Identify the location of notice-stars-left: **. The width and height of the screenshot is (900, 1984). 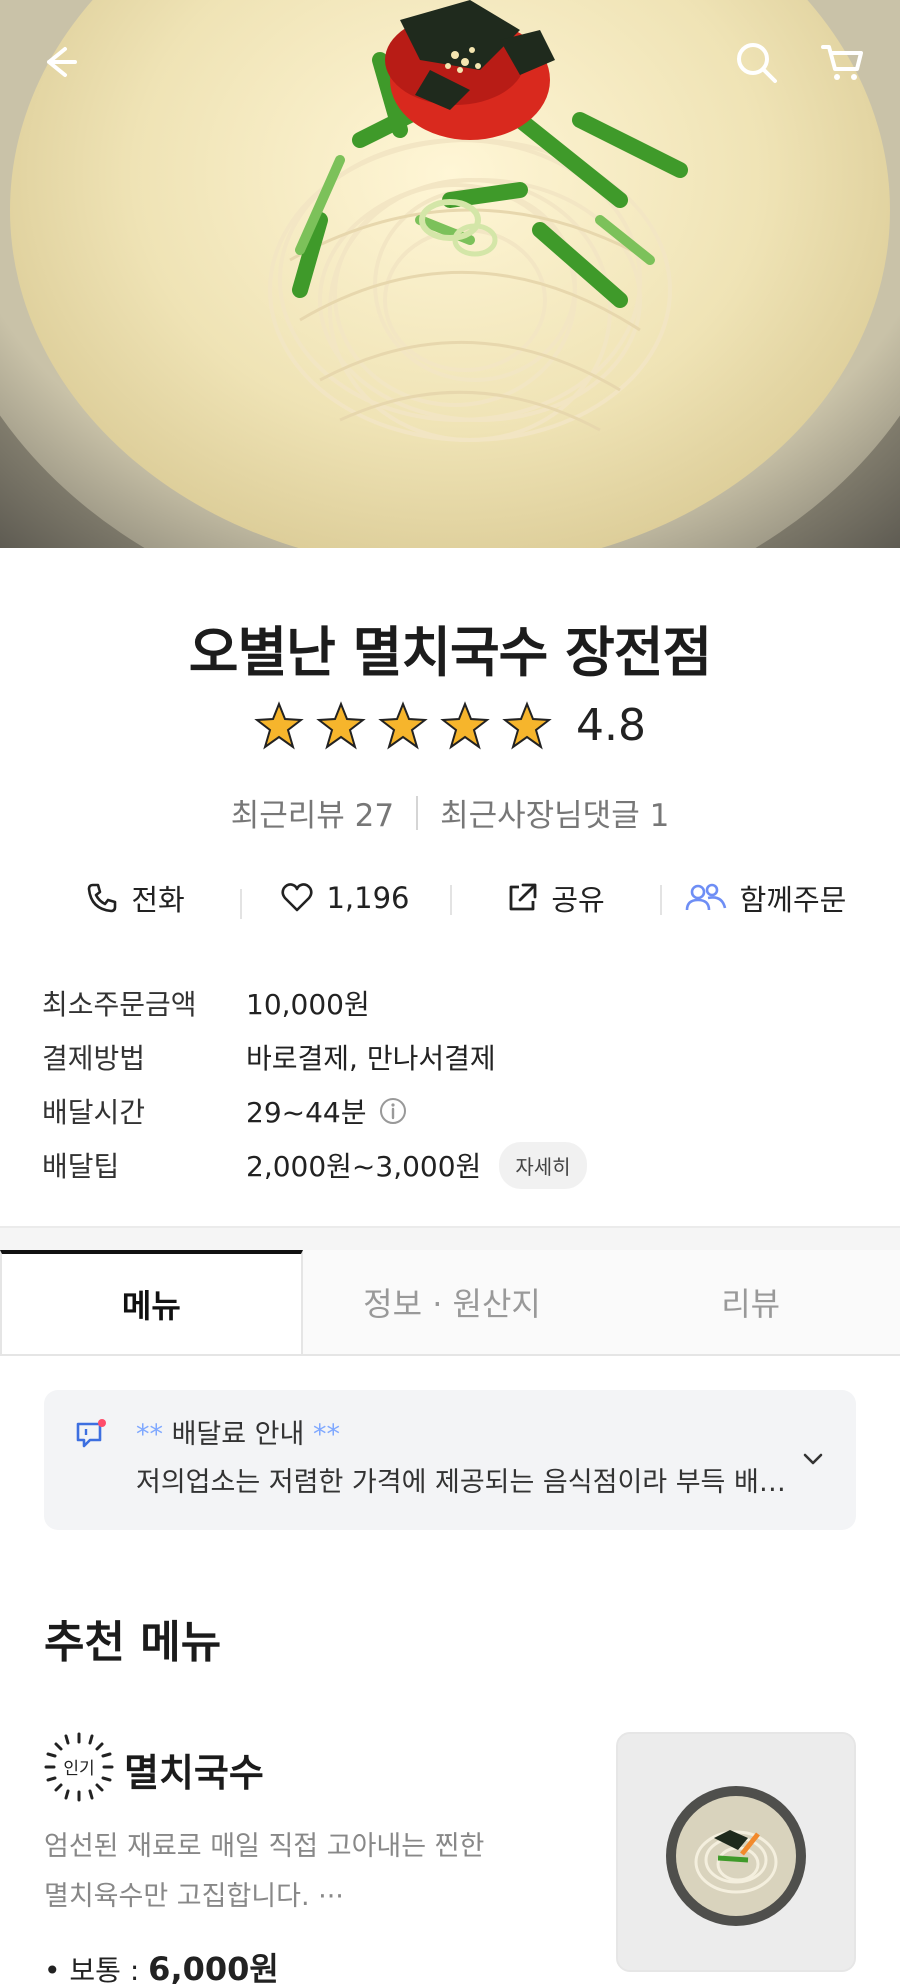
(149, 1434).